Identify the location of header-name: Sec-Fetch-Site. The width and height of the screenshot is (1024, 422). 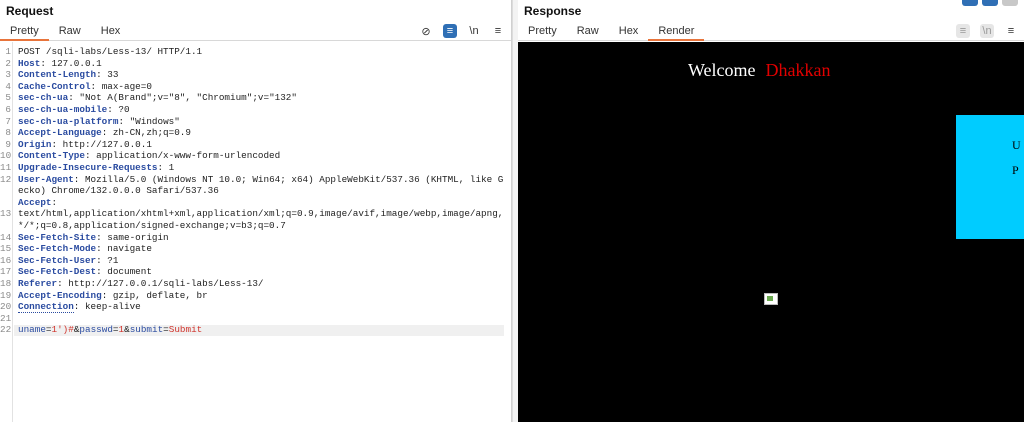
(57, 237).